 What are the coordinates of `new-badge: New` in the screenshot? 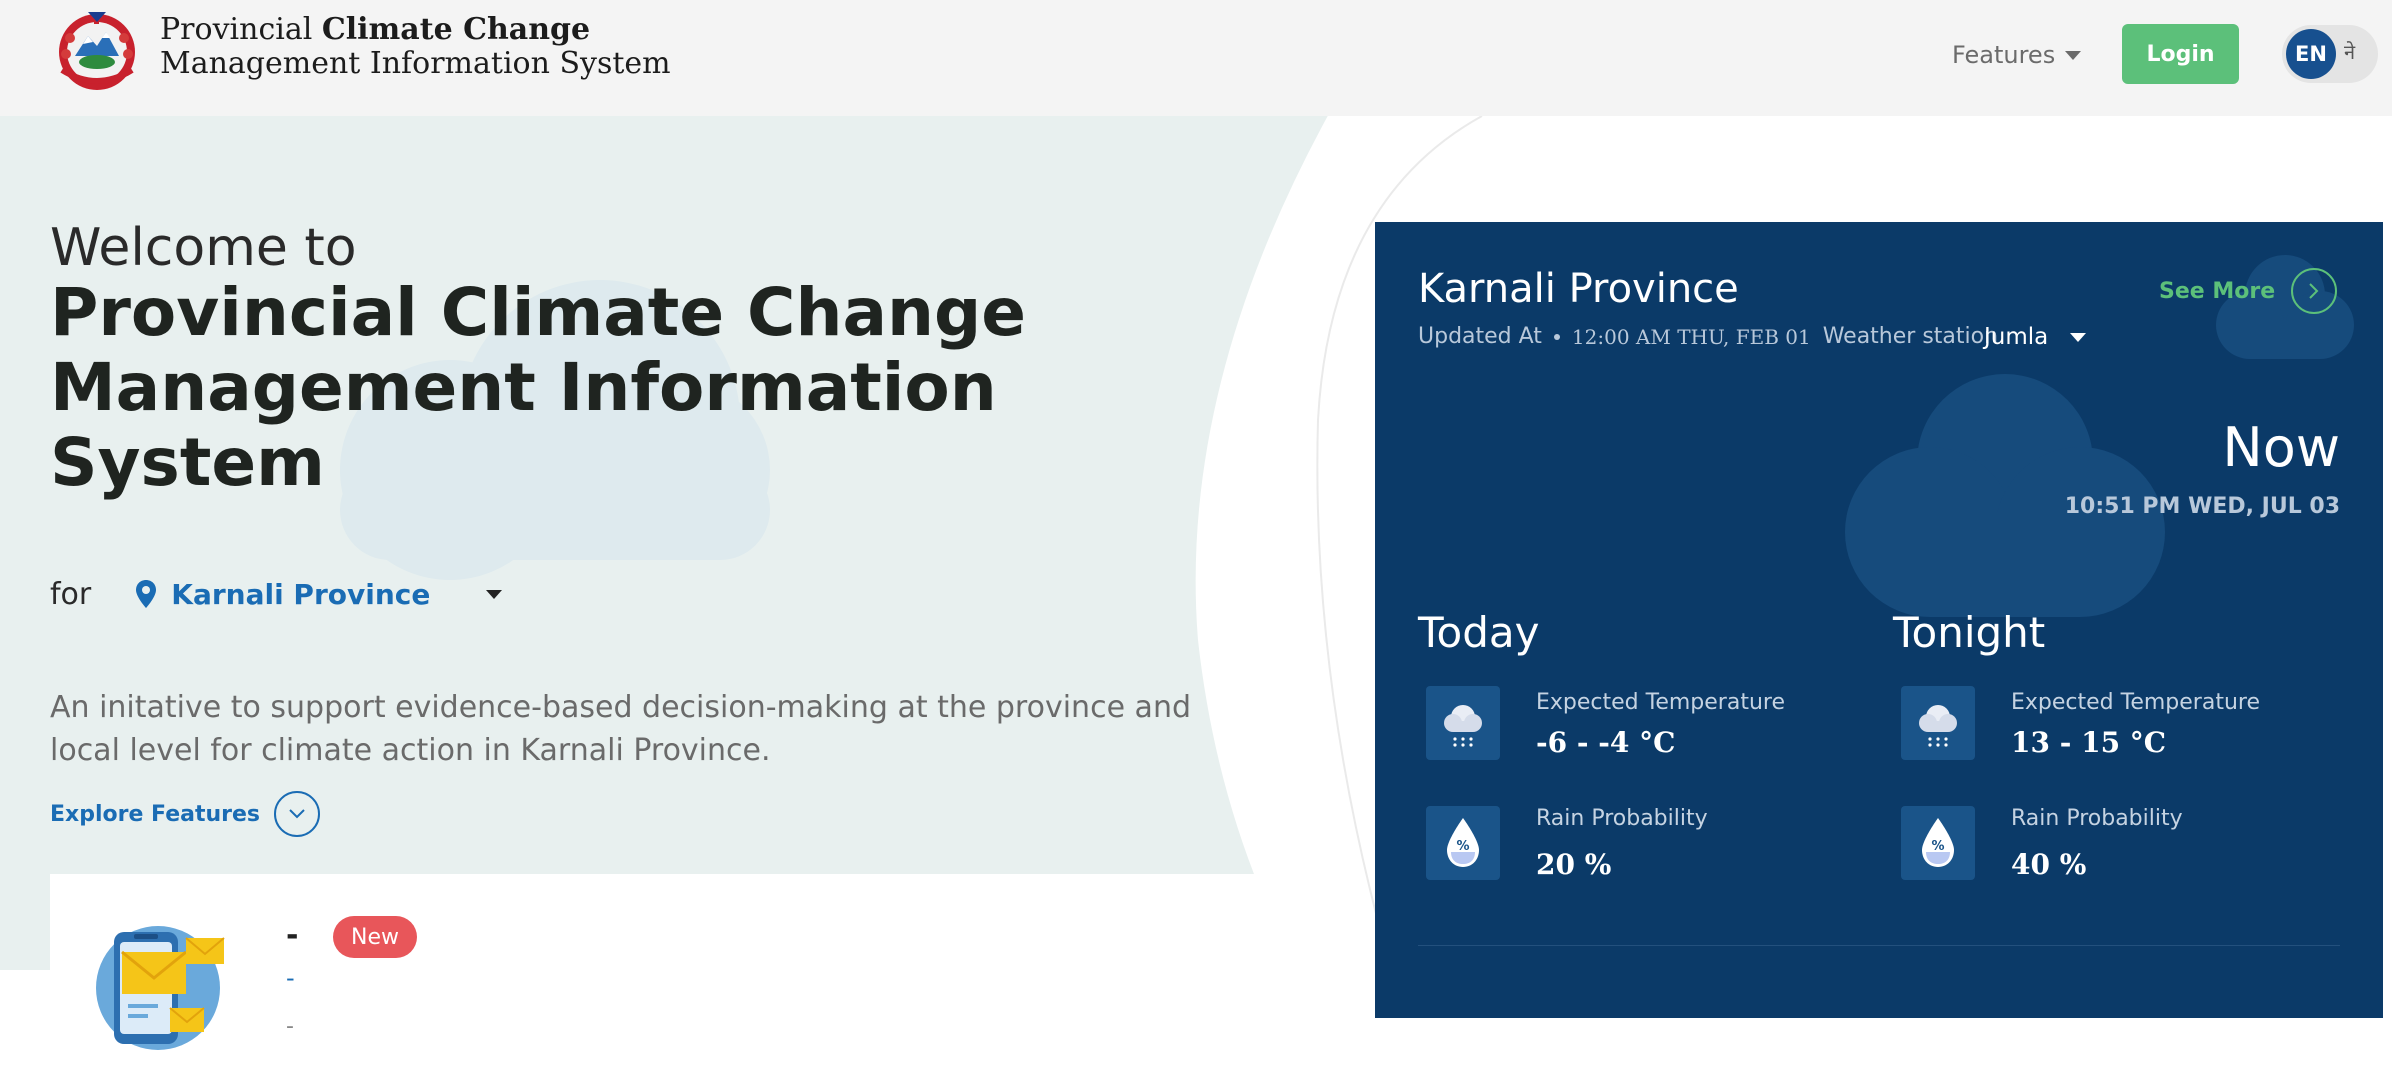 It's located at (375, 937).